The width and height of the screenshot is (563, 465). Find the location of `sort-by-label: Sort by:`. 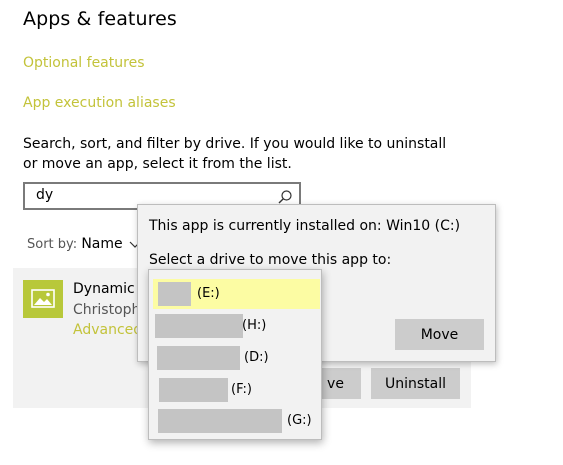

sort-by-label: Sort by: is located at coordinates (52, 244).